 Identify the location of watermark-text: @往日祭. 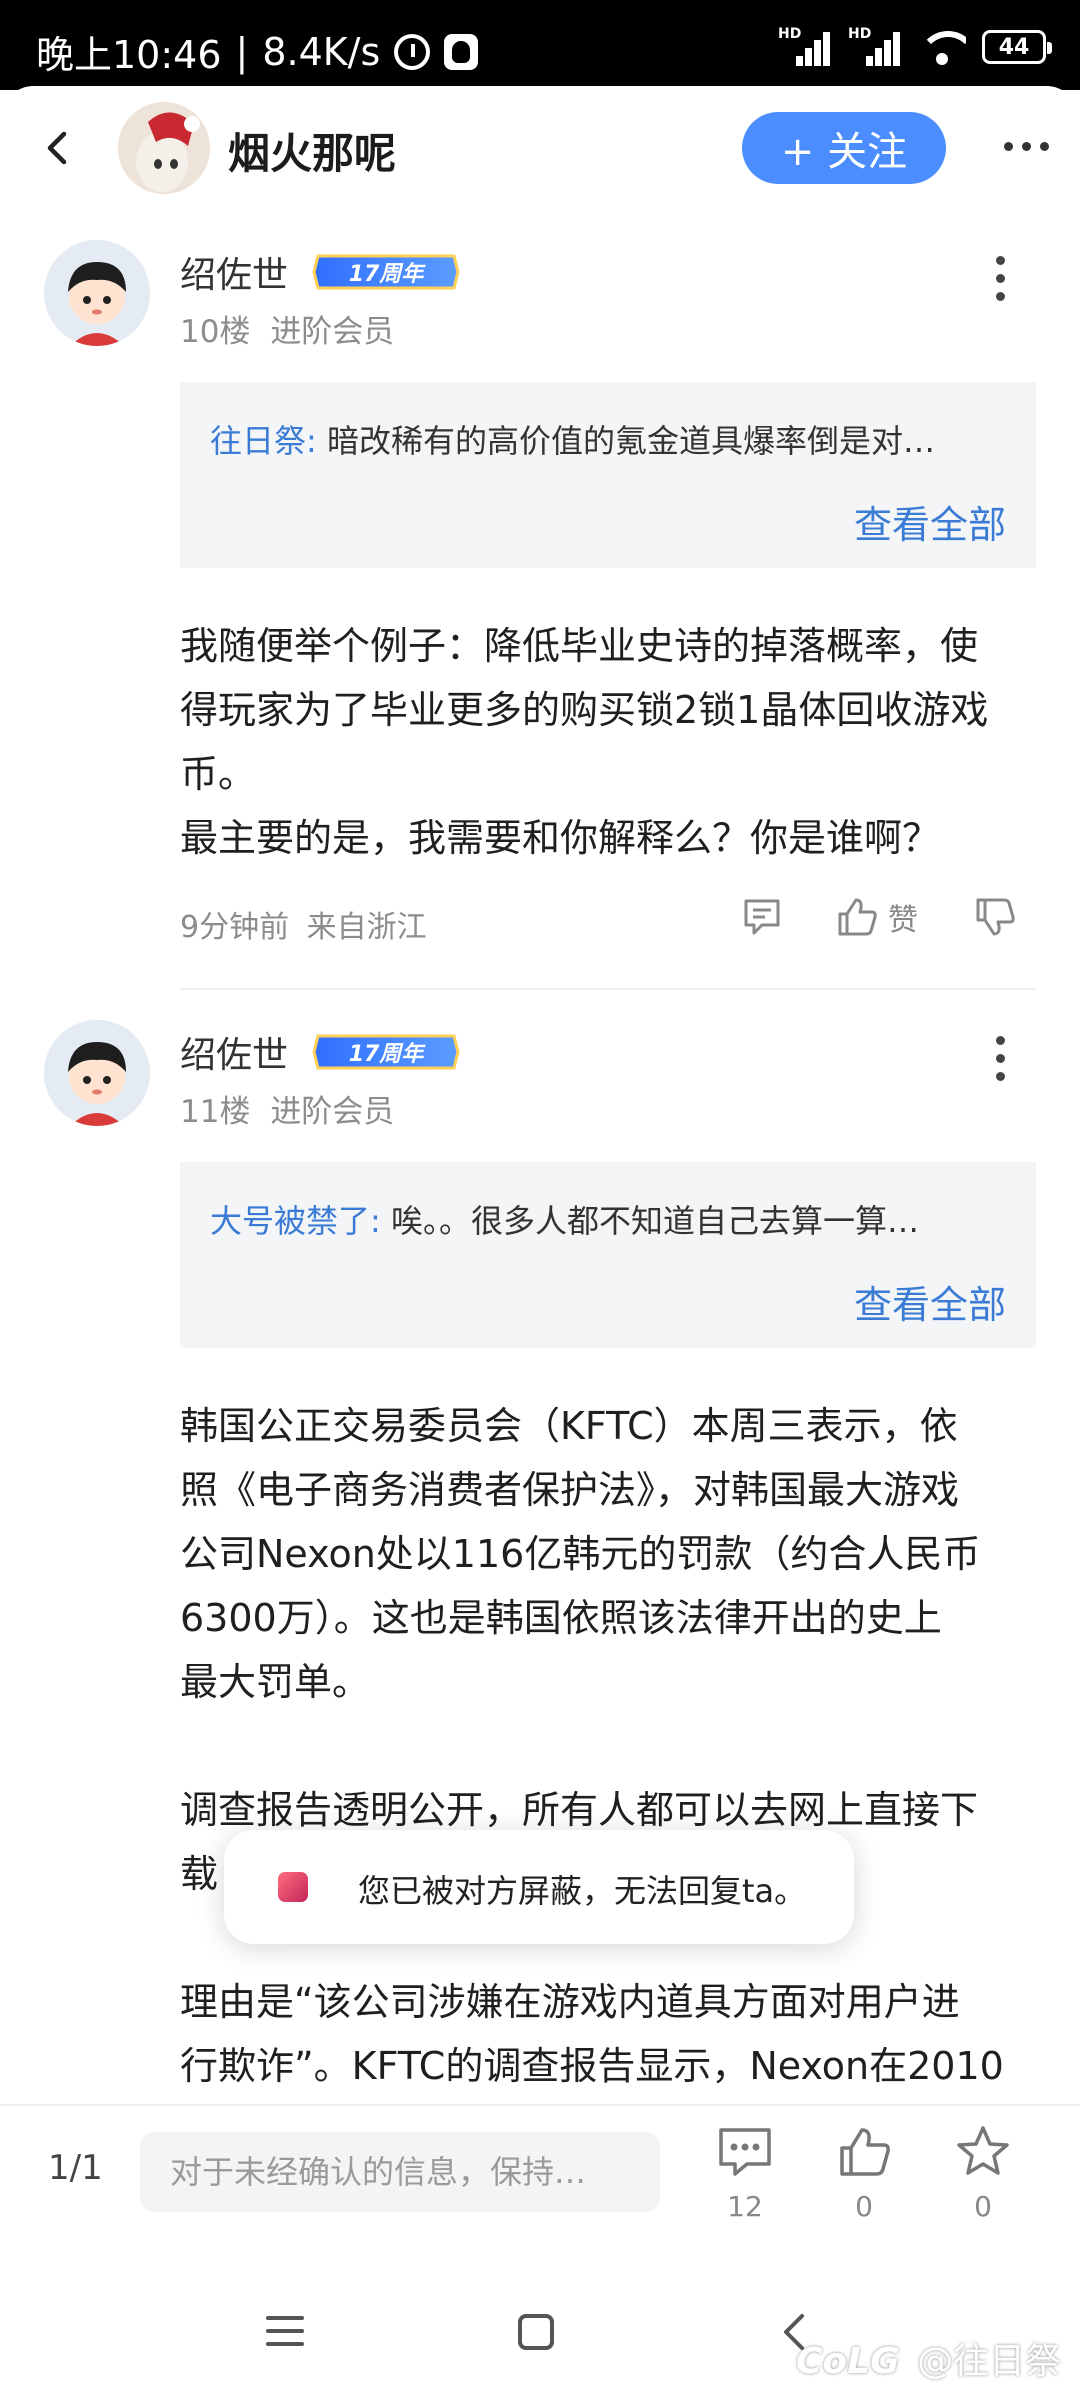
(989, 2361).